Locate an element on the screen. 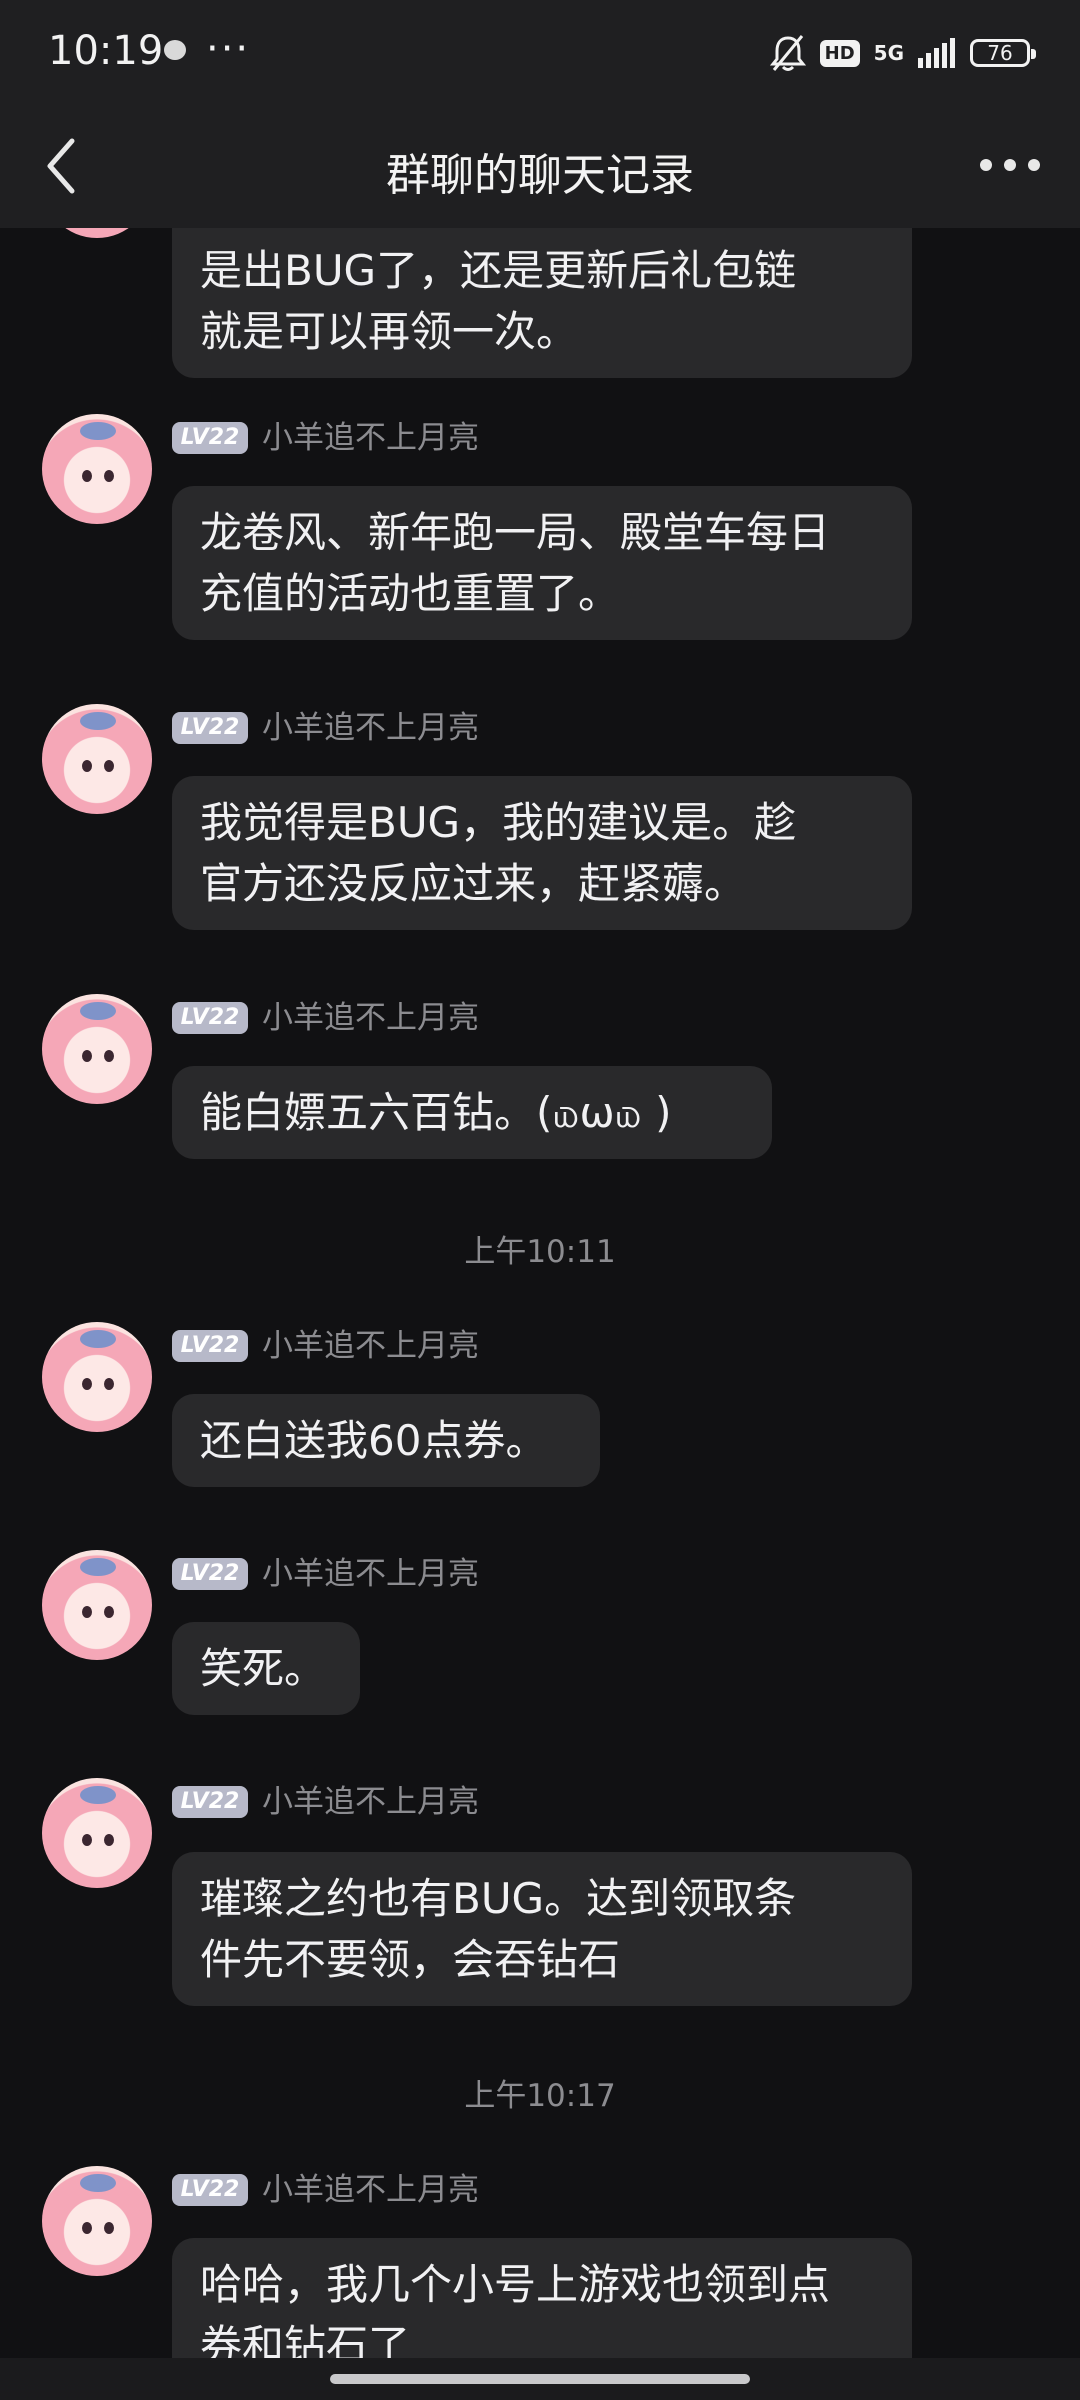 The image size is (1080, 2400). page-title: 群聊的聊天记录 is located at coordinates (540, 175).